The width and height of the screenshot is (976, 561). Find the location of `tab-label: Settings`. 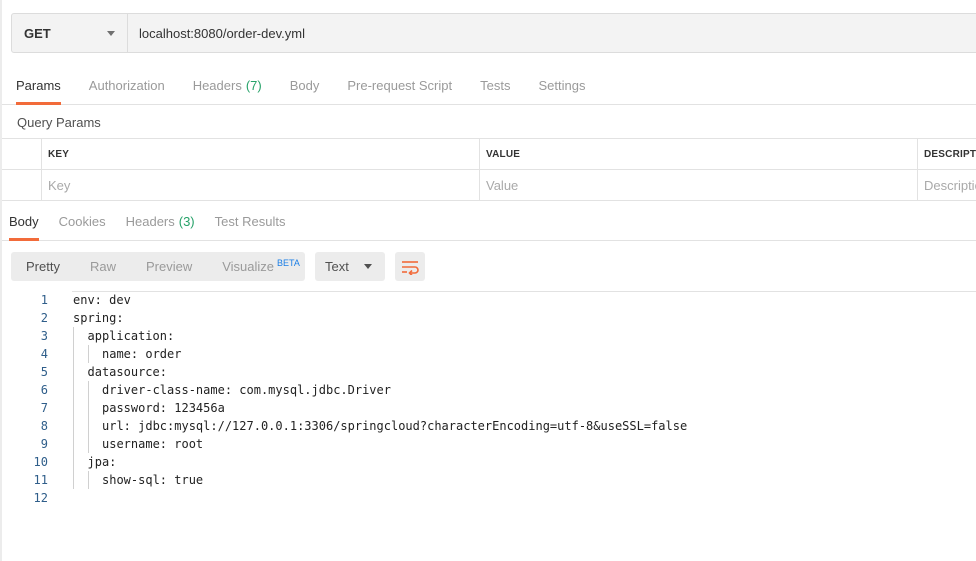

tab-label: Settings is located at coordinates (562, 85).